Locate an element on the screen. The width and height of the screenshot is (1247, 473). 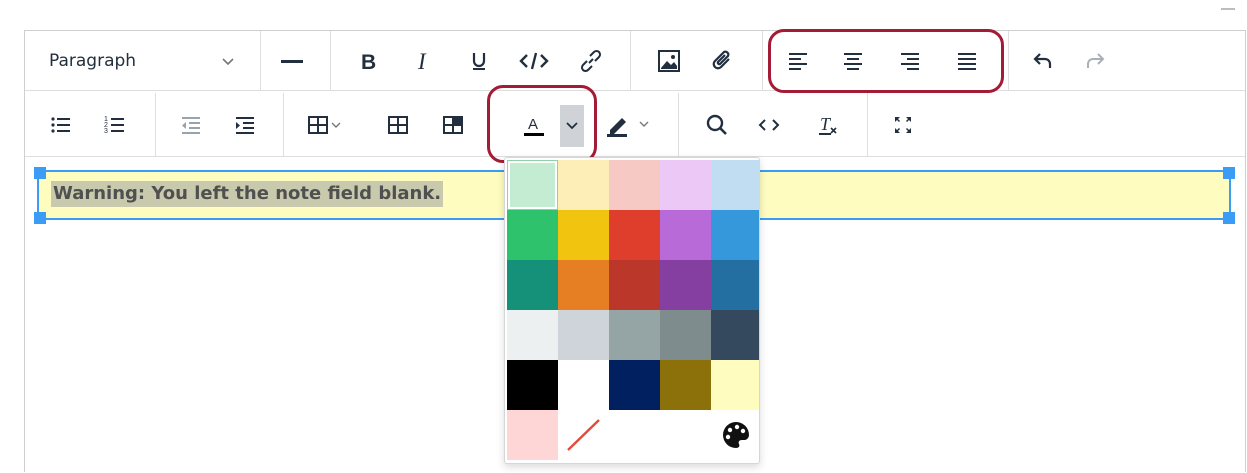
table-props-icon is located at coordinates (398, 125).